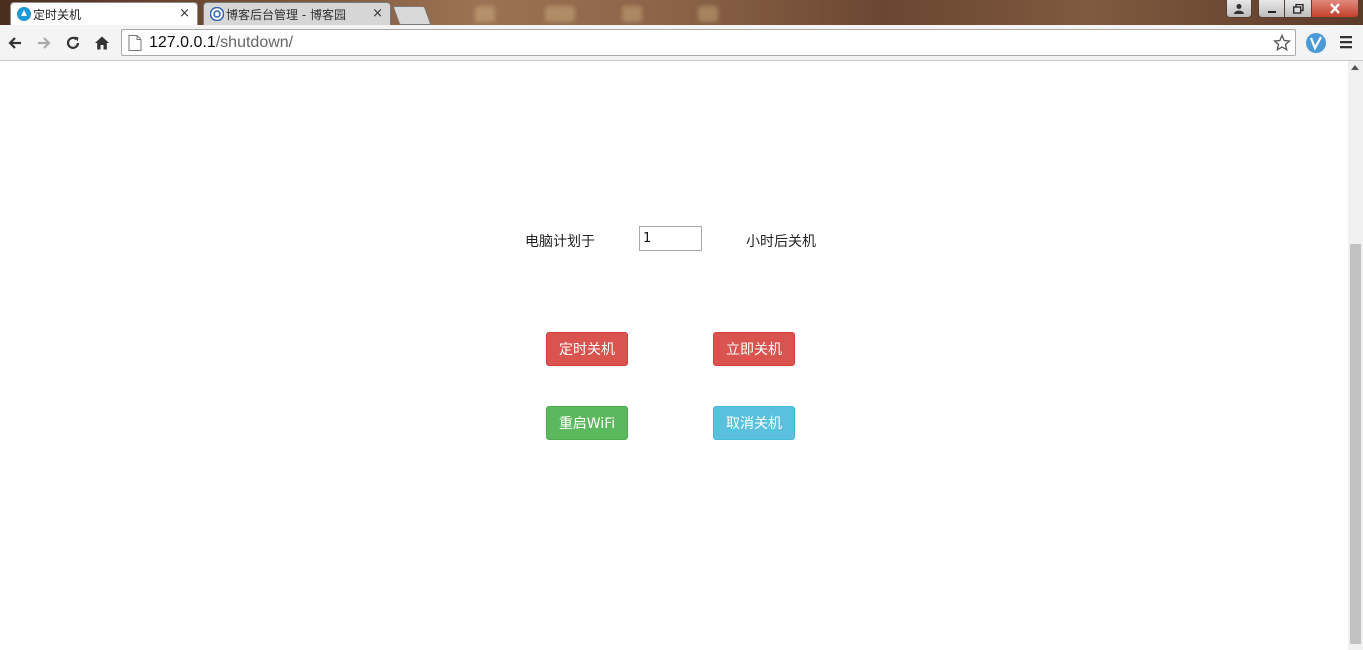 This screenshot has width=1363, height=650. I want to click on hours-input, so click(670, 238).